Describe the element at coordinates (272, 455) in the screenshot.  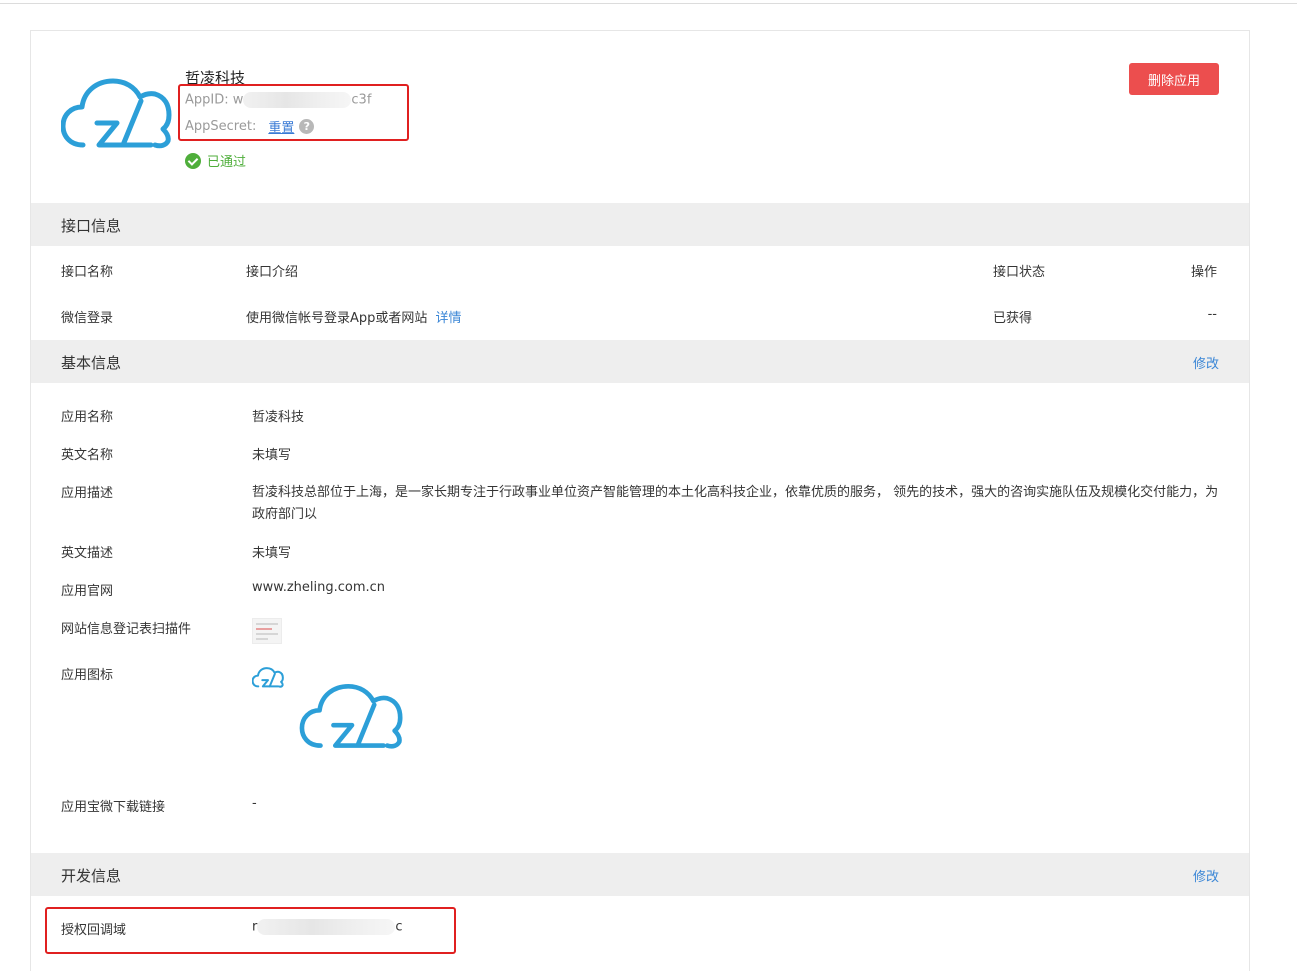
I see `field-value-en-name: 未填写` at that location.